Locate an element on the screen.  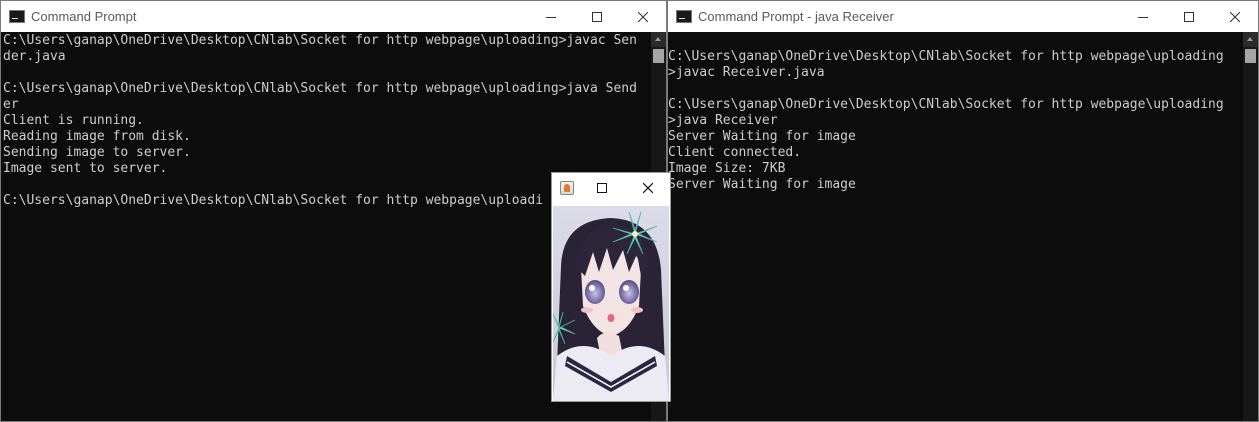
console-line: der.java is located at coordinates (34, 56).